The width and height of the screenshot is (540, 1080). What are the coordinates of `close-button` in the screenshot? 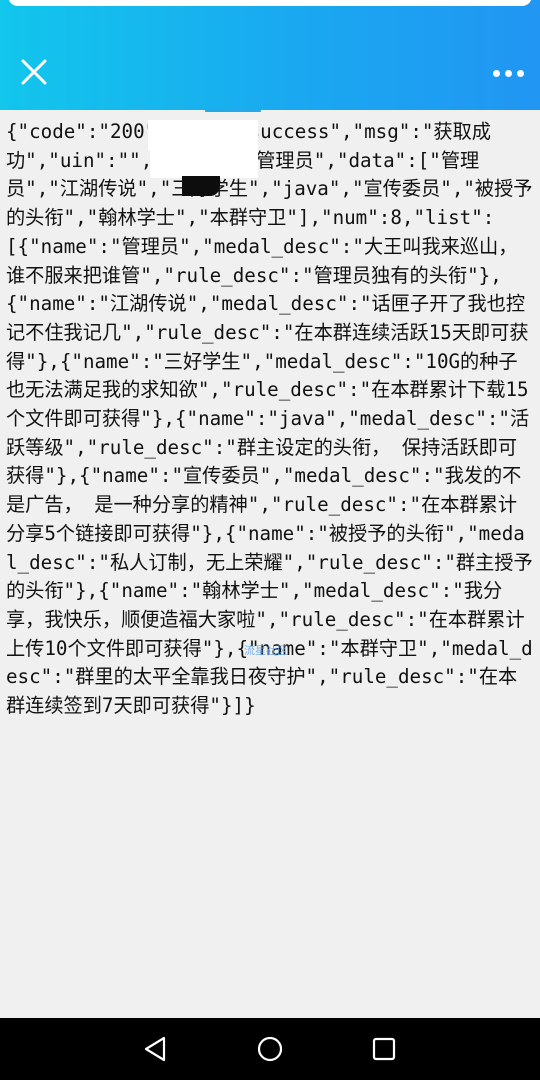 It's located at (34, 72).